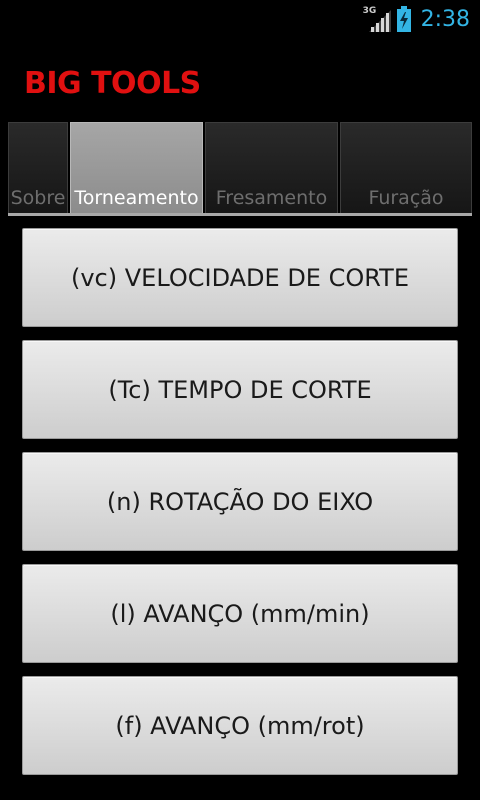 Image resolution: width=480 pixels, height=800 pixels. Describe the element at coordinates (240, 389) in the screenshot. I see `cutting-time-button: (Tc) TEMPO DE CORTE` at that location.